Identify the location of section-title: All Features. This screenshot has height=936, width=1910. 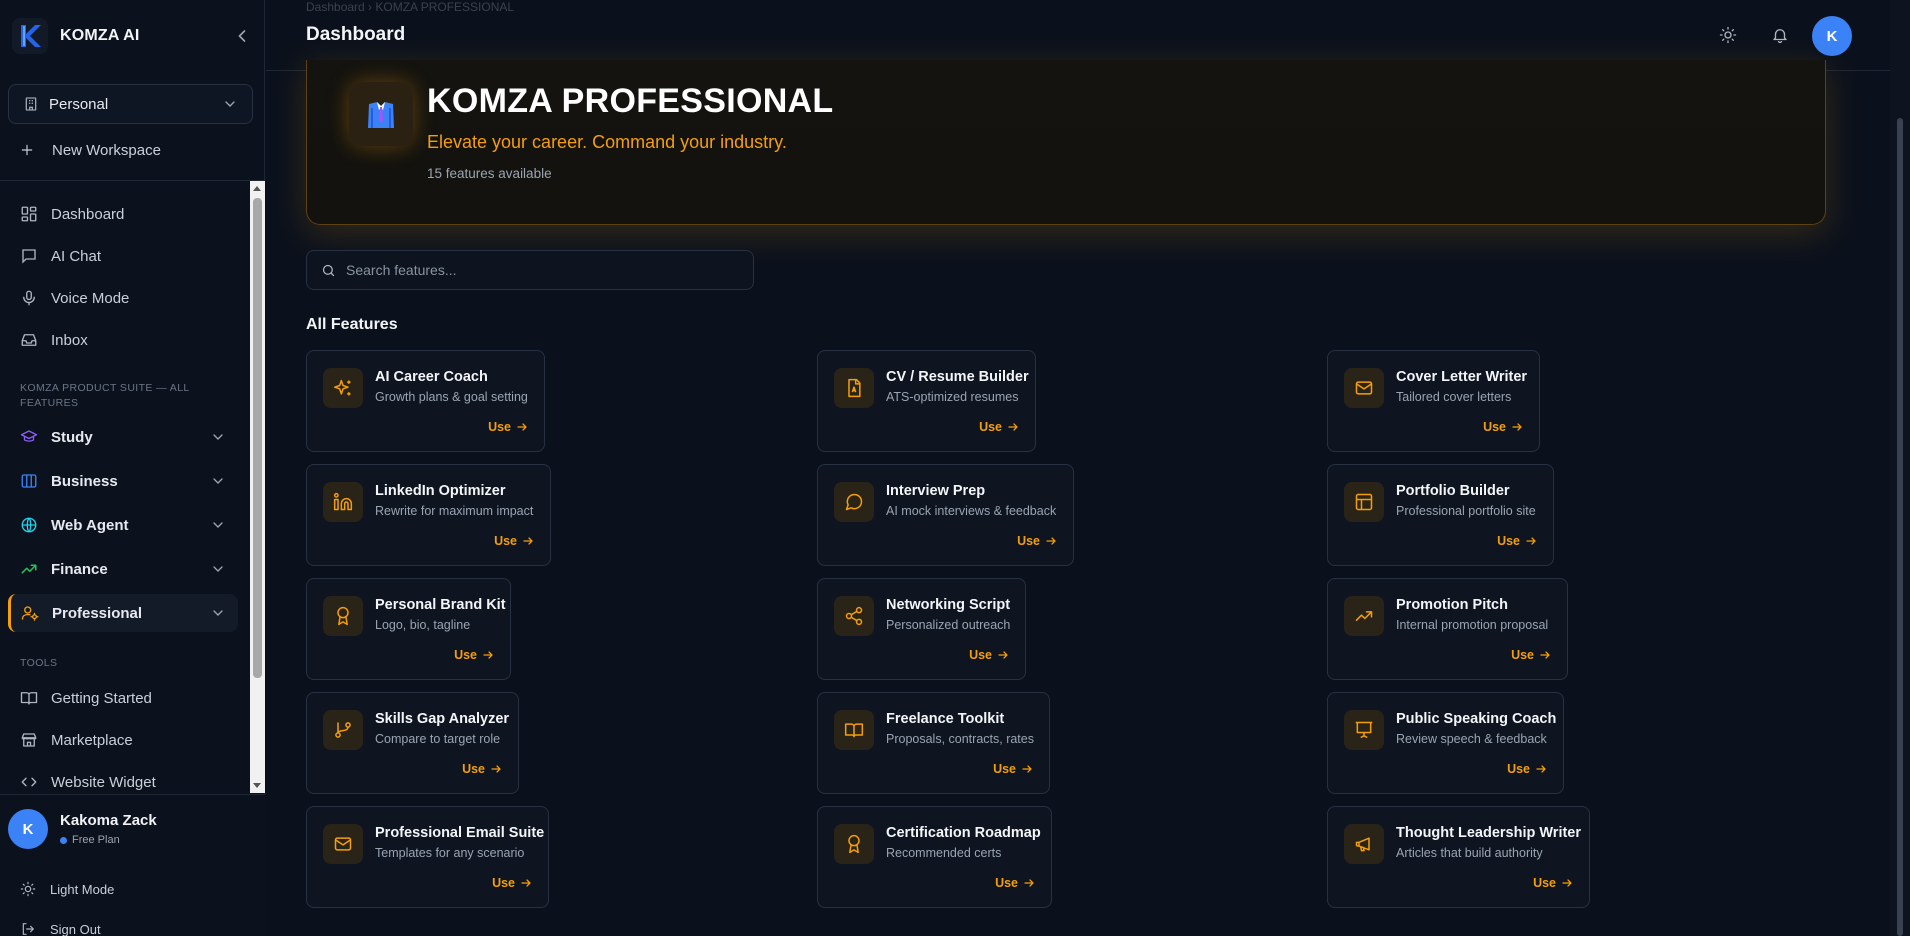
(352, 324).